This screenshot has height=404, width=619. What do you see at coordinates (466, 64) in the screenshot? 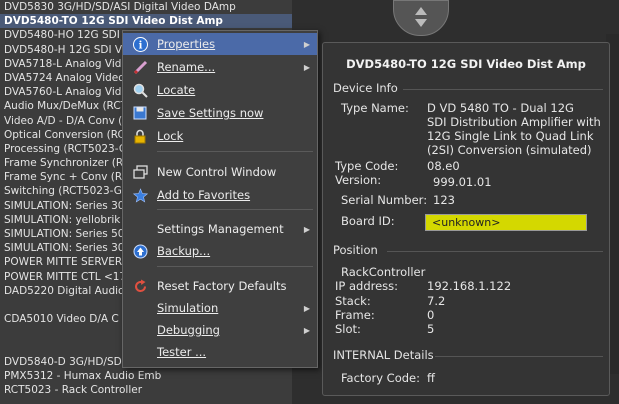
I see `panel-title: DVD5480-TO 12G SDI Video Dist Amp` at bounding box center [466, 64].